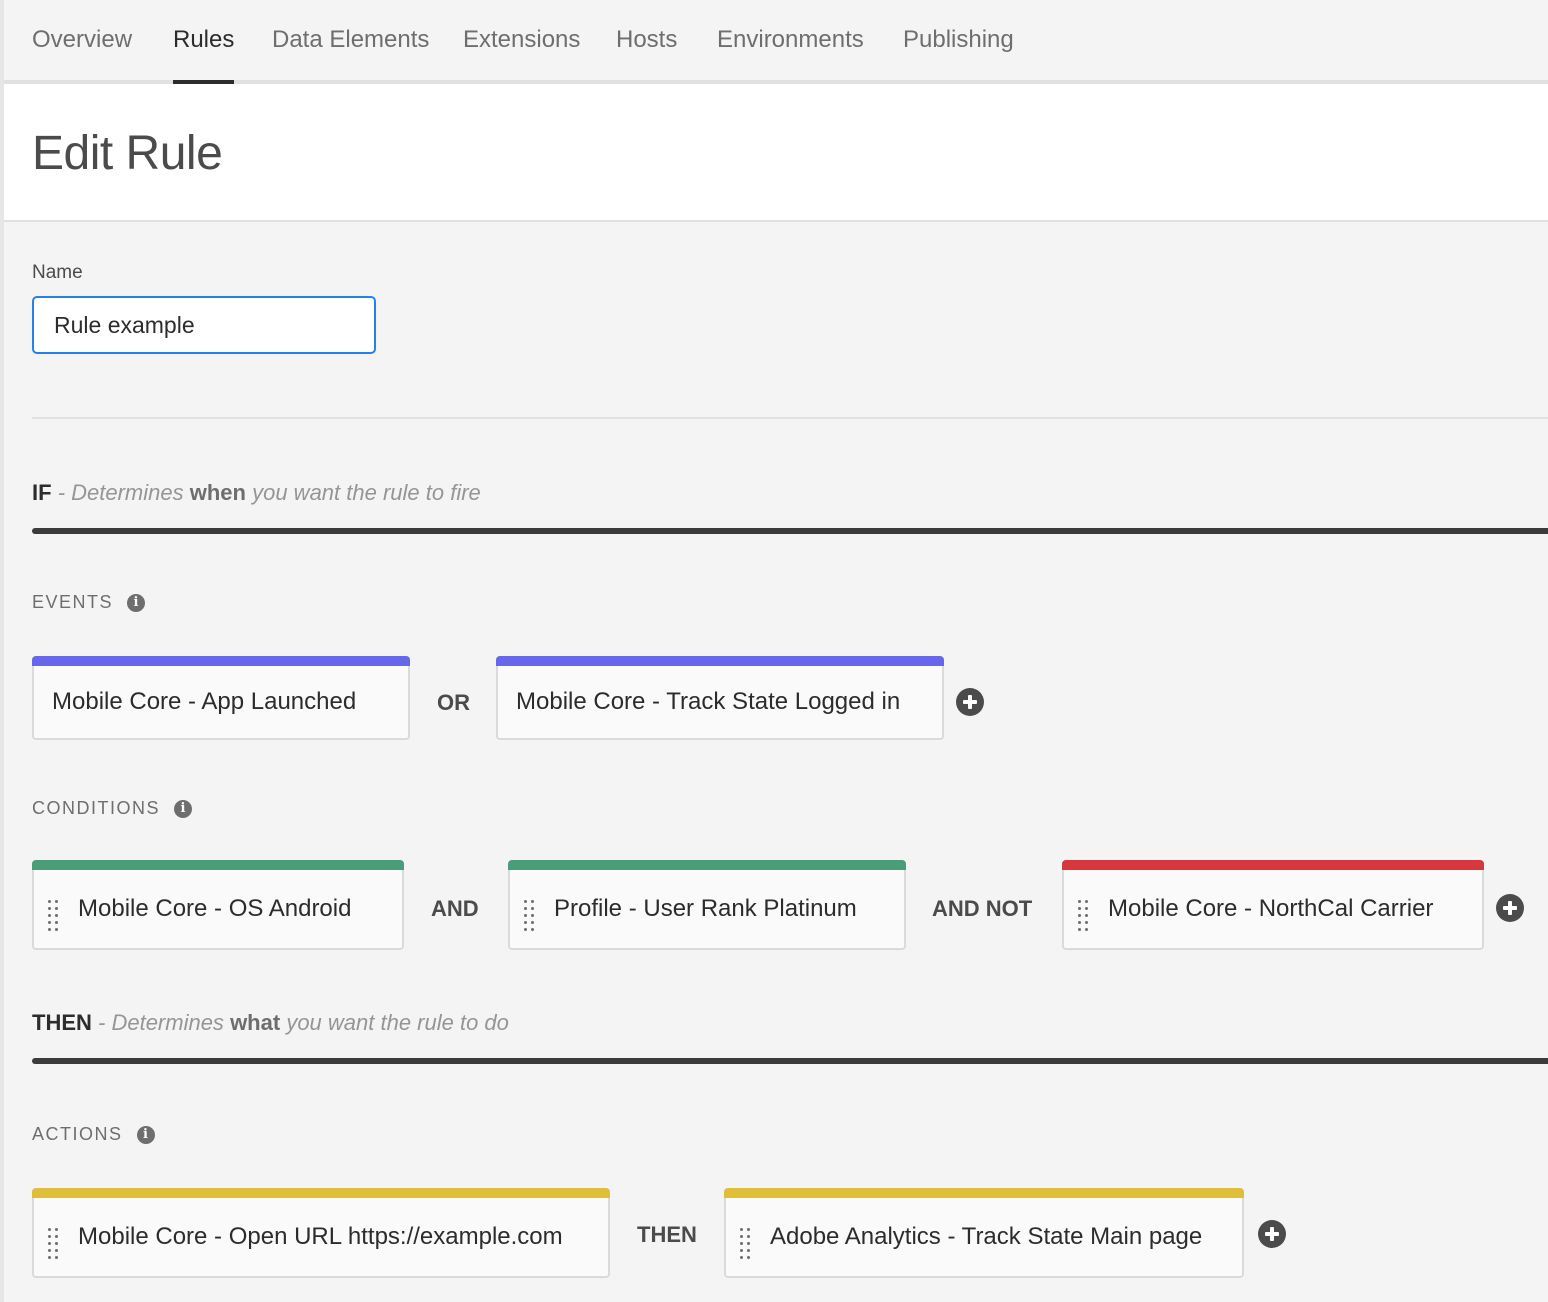 This screenshot has width=1548, height=1302. I want to click on divider, so click(790, 418).